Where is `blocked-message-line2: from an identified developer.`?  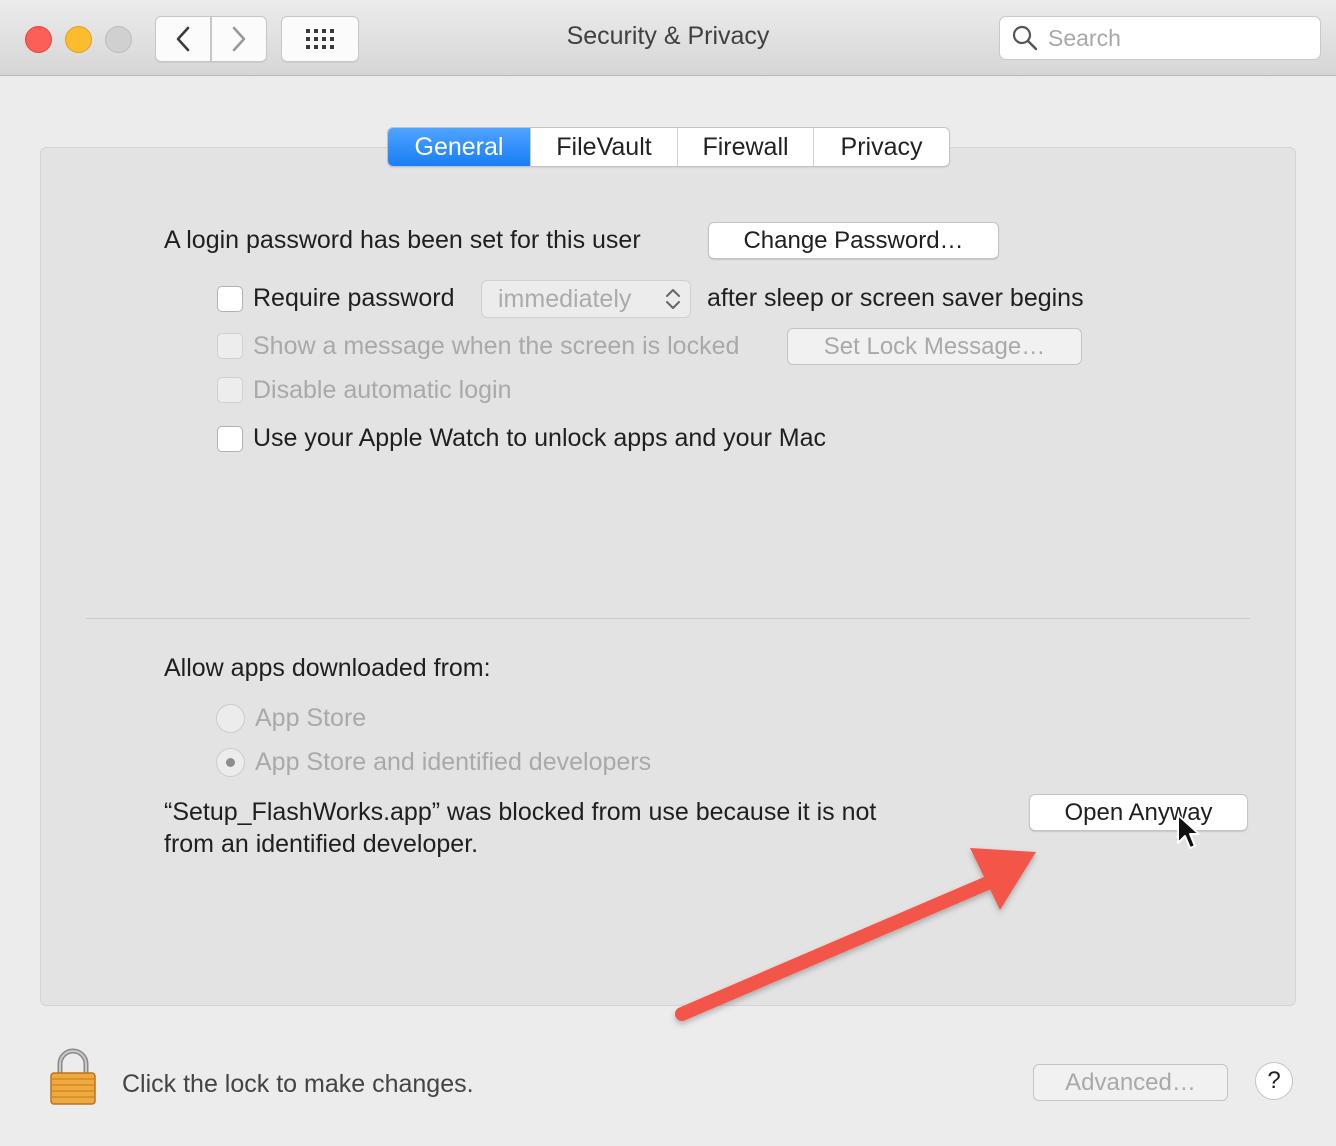
blocked-message-line2: from an identified developer. is located at coordinates (321, 844).